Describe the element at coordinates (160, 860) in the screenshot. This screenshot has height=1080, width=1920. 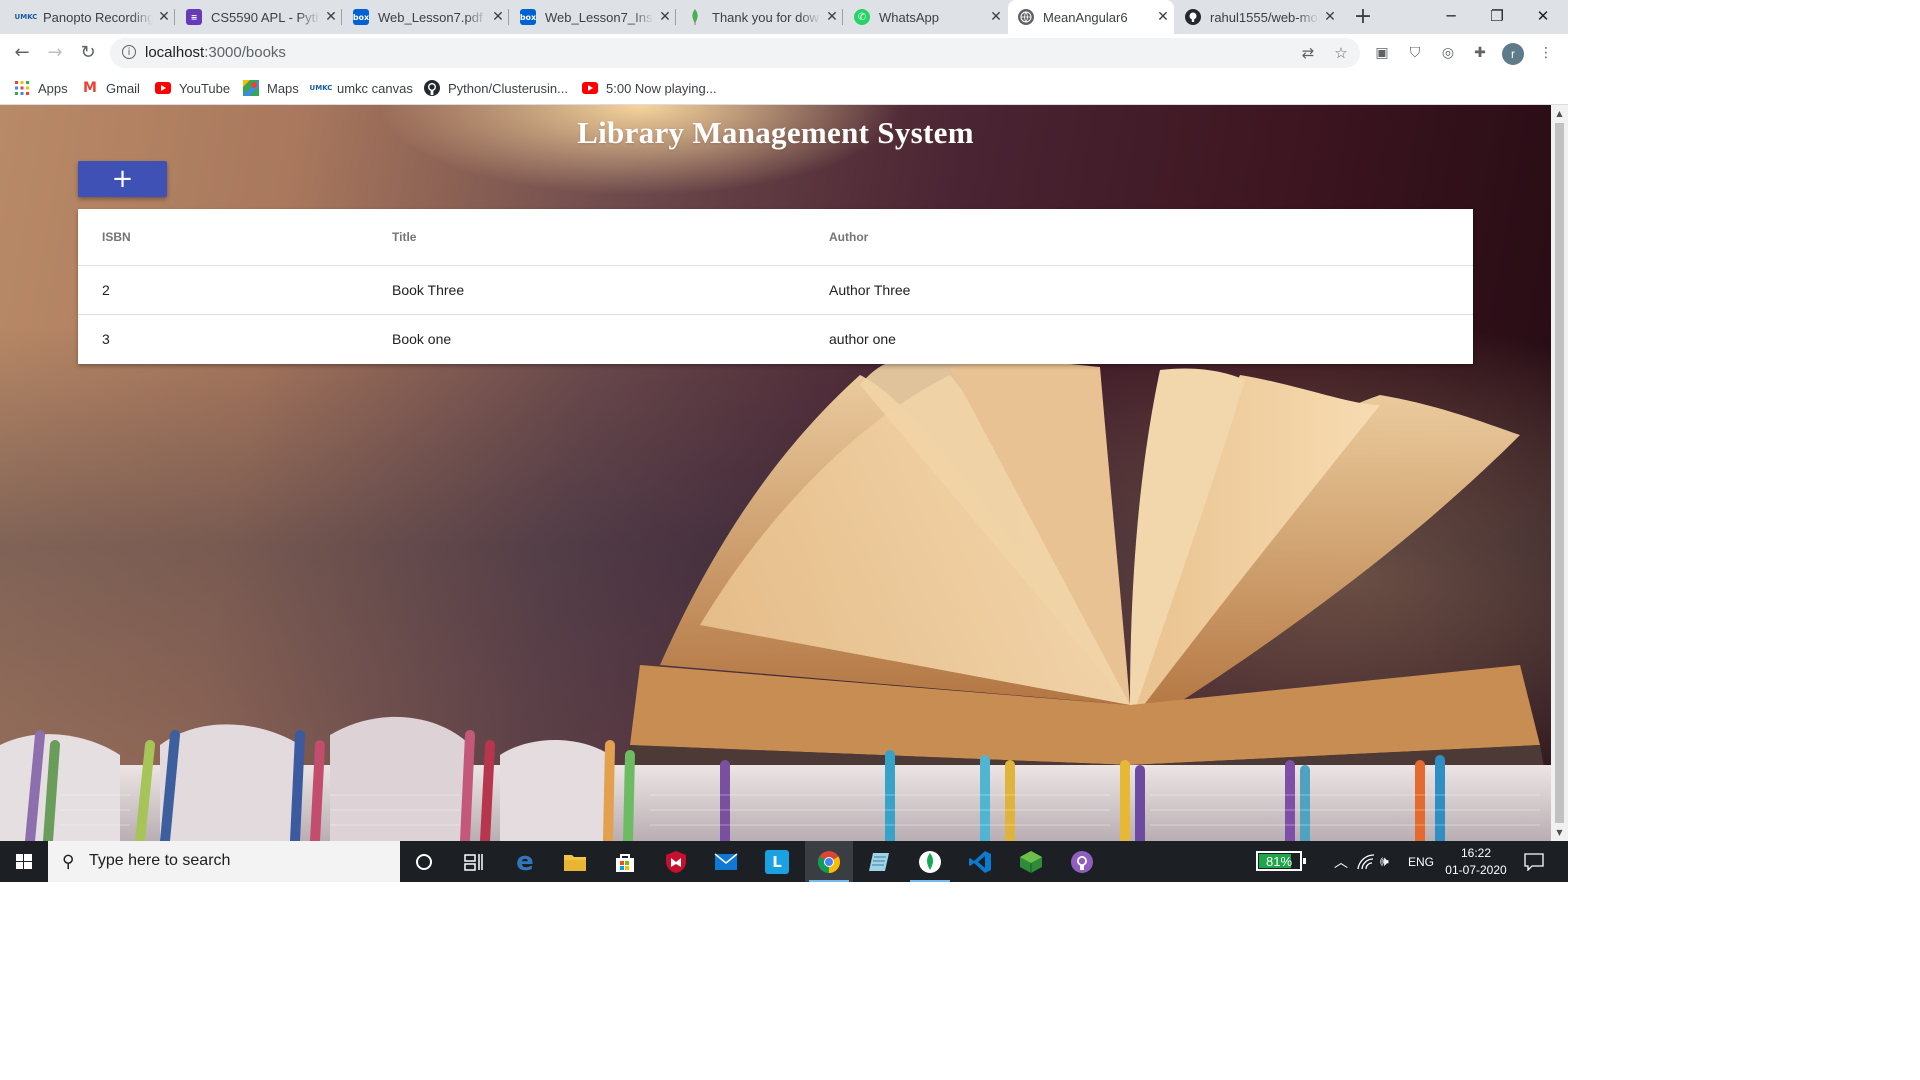
I see `search-placeholder: Type here to search` at that location.